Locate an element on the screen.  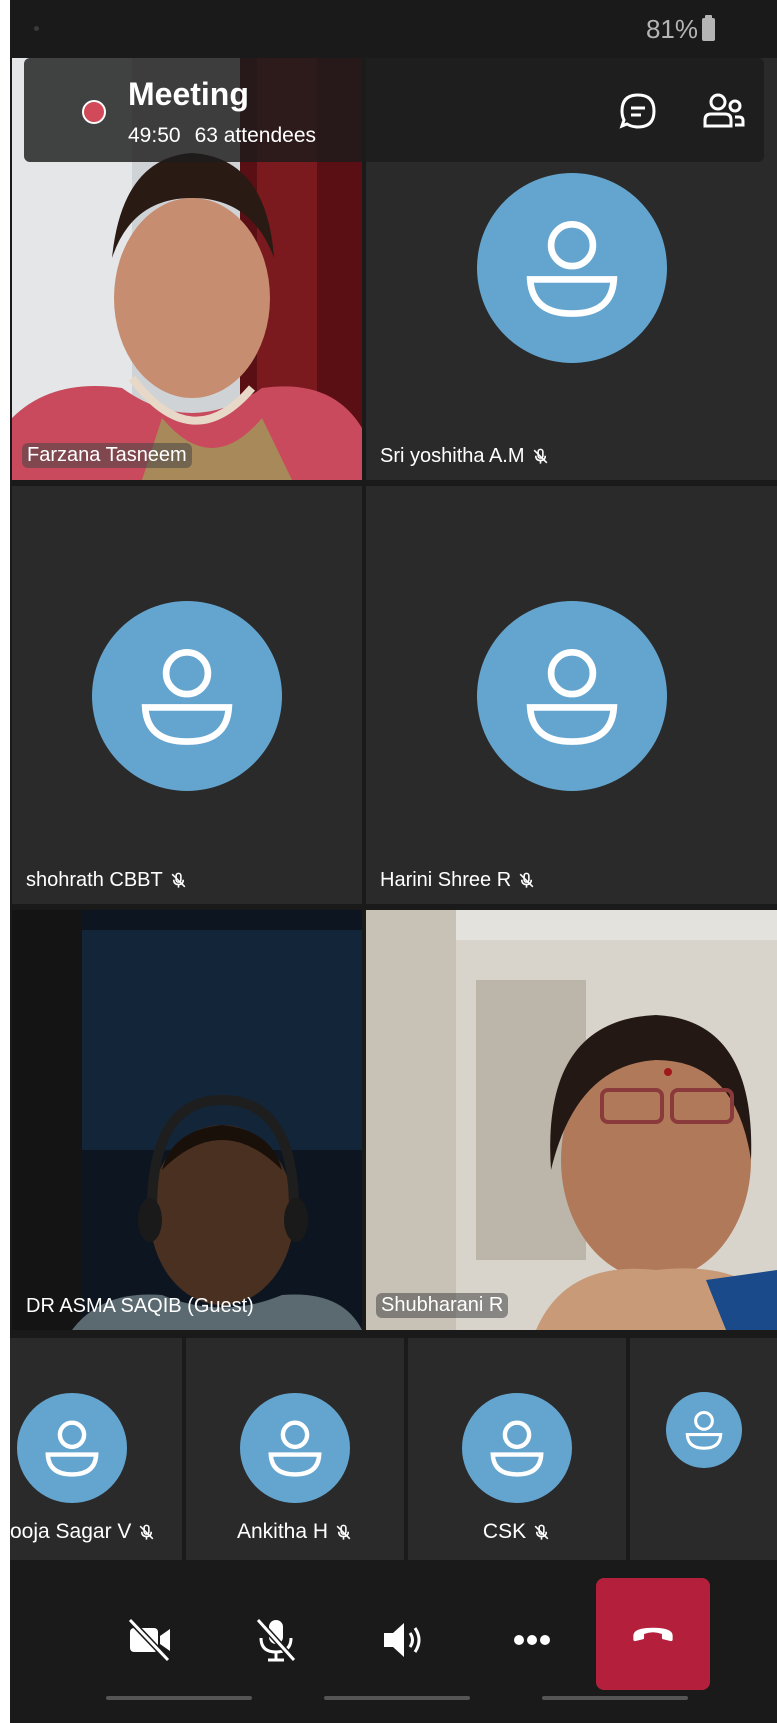
mini-participant-name: CSK is located at coordinates (517, 1532).